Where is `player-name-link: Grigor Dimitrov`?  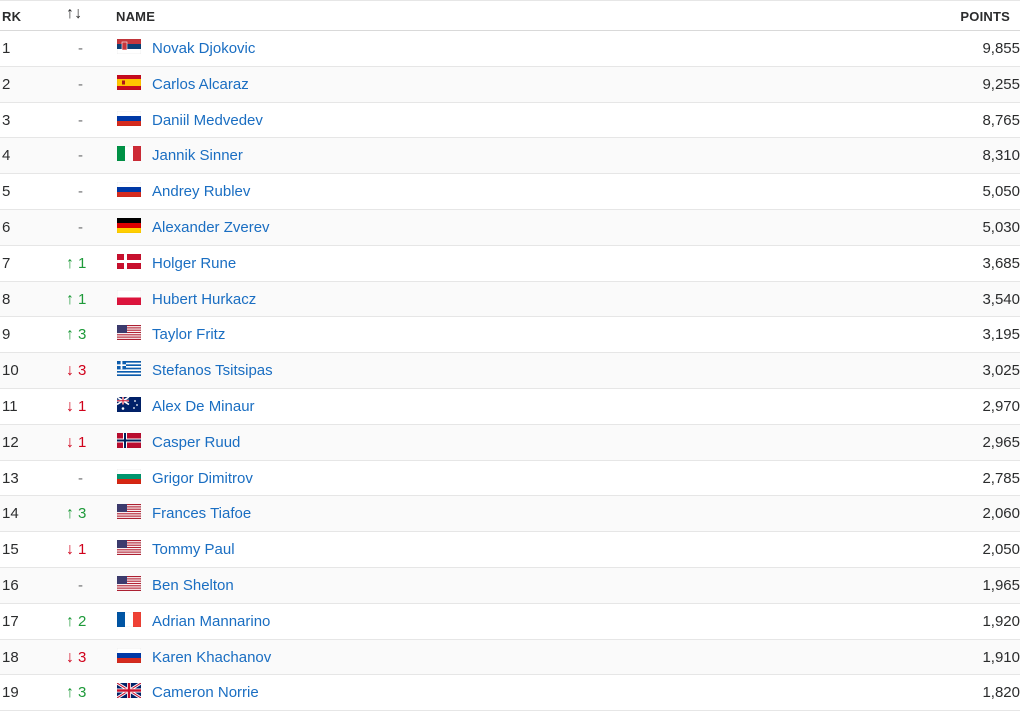 player-name-link: Grigor Dimitrov is located at coordinates (202, 478).